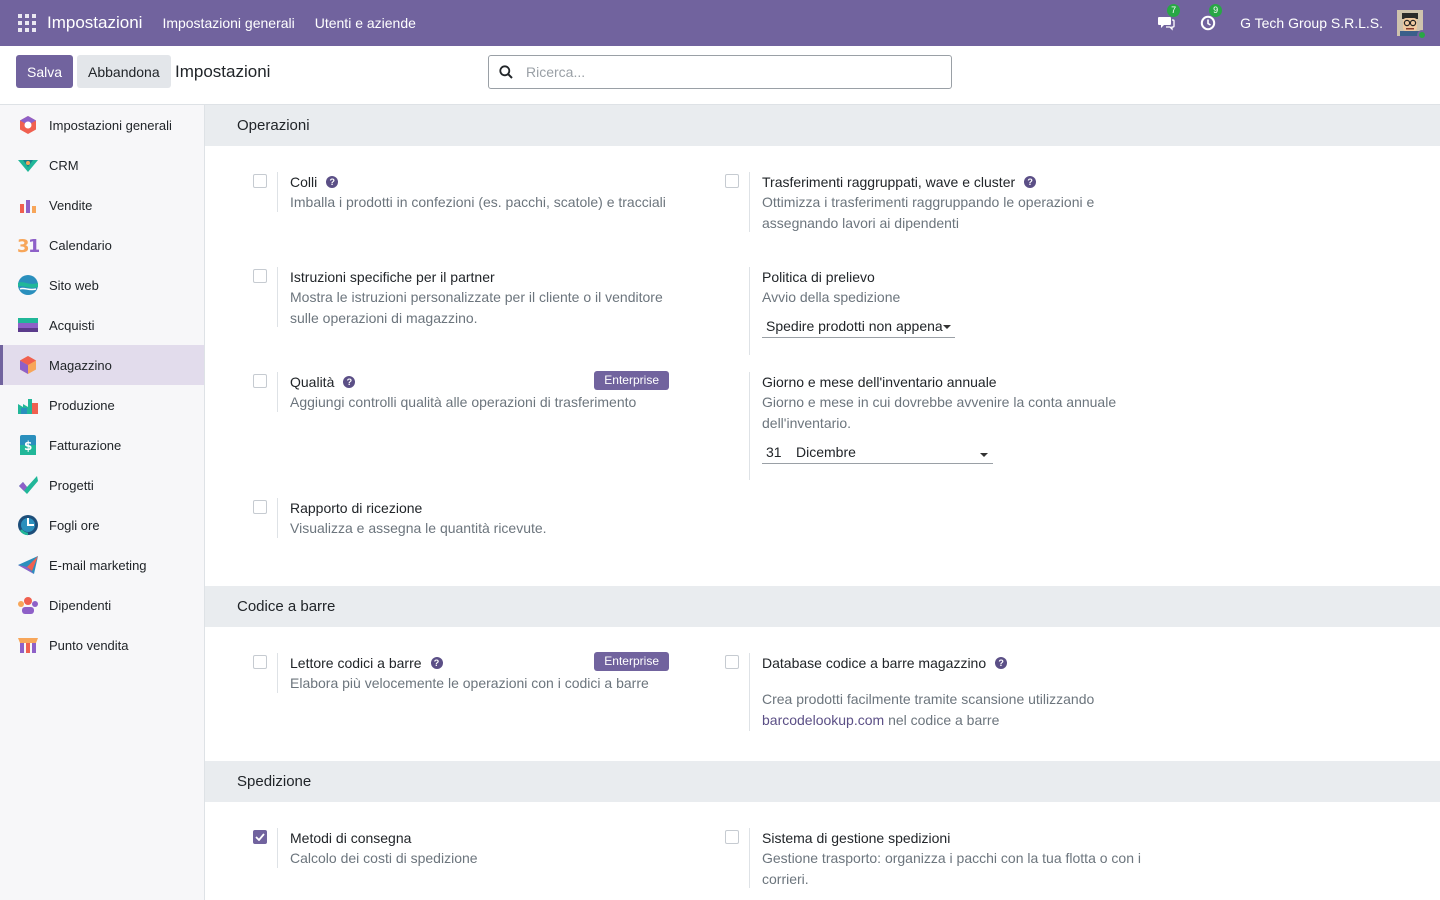 This screenshot has height=900, width=1440. Describe the element at coordinates (228, 23) in the screenshot. I see `menu-general-settings: Impostazioni generali` at that location.